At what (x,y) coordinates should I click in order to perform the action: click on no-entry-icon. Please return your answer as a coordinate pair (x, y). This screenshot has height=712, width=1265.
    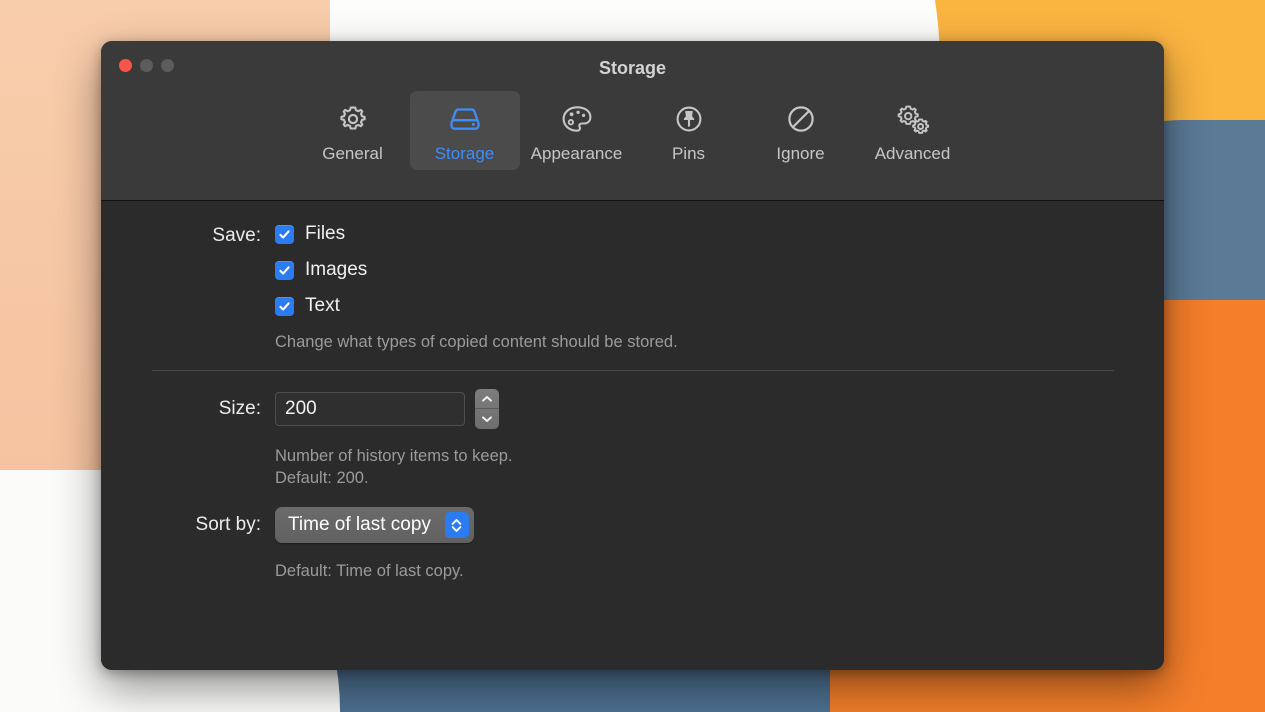
    Looking at the image, I should click on (801, 119).